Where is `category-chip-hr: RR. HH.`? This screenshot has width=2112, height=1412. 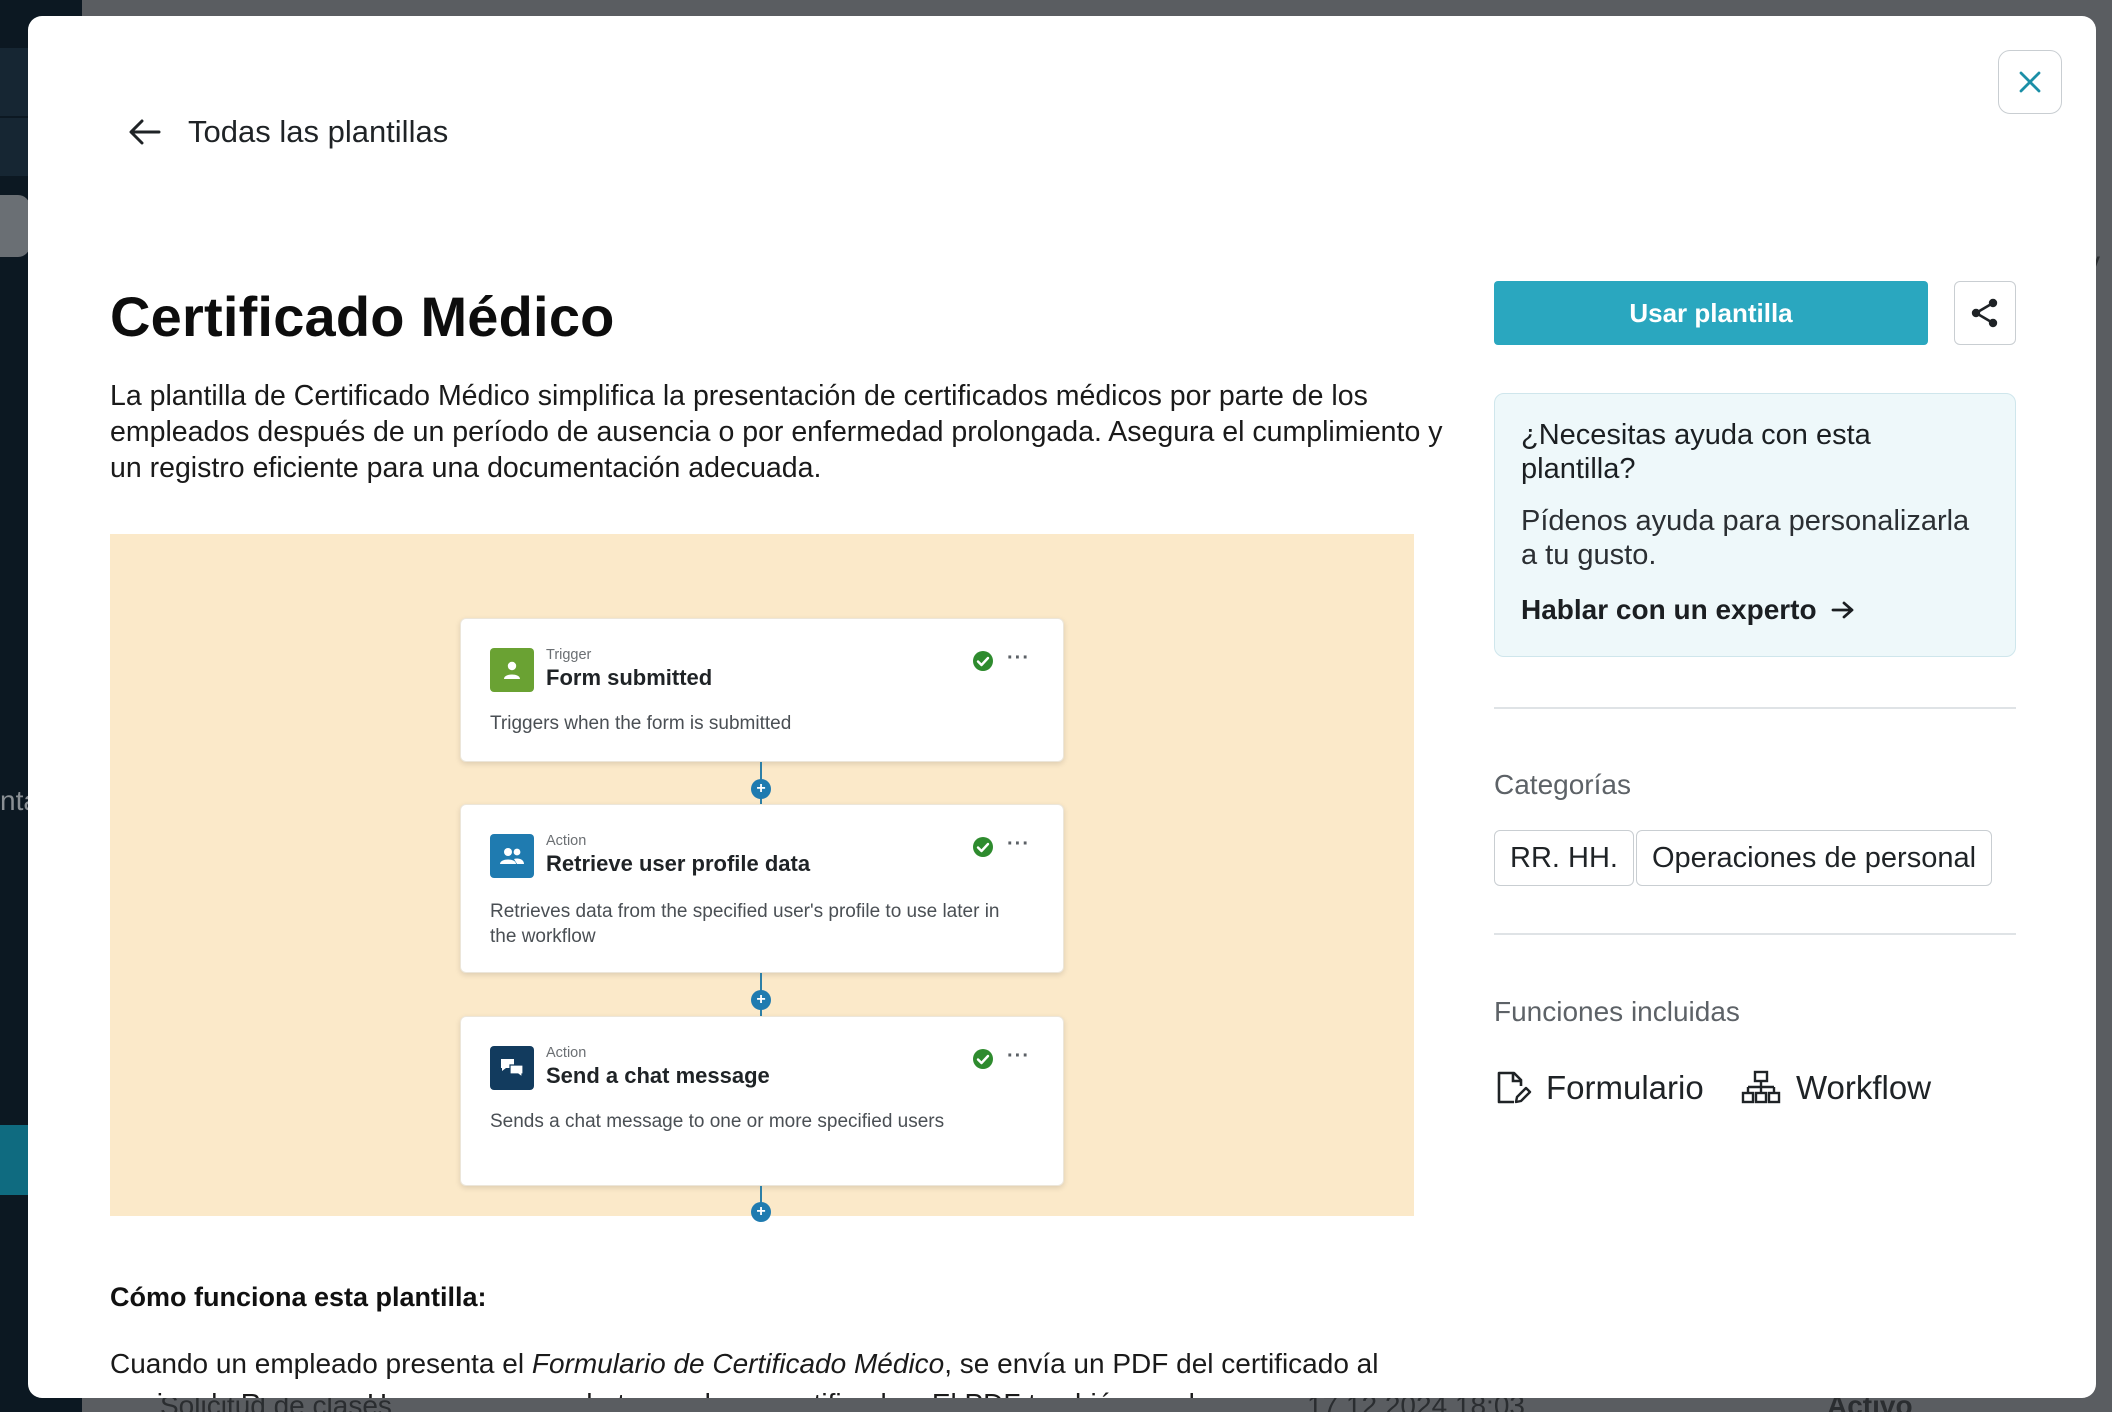
category-chip-hr: RR. HH. is located at coordinates (1564, 858).